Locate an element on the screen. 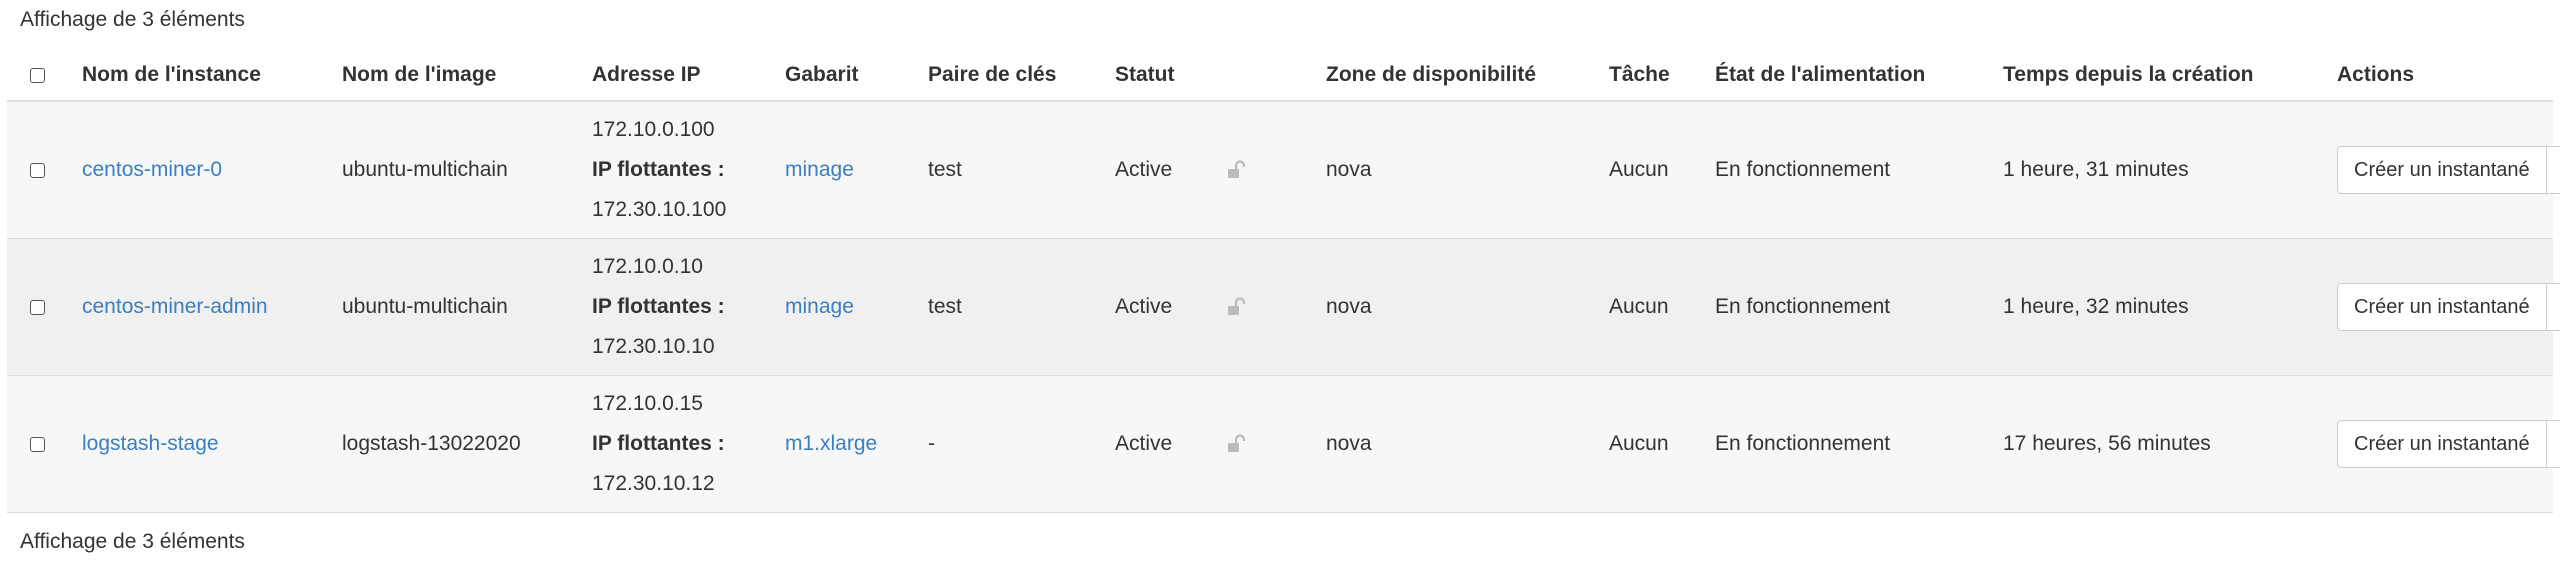 The image size is (2560, 579). column-header-flavor: Gabarit is located at coordinates (856, 76).